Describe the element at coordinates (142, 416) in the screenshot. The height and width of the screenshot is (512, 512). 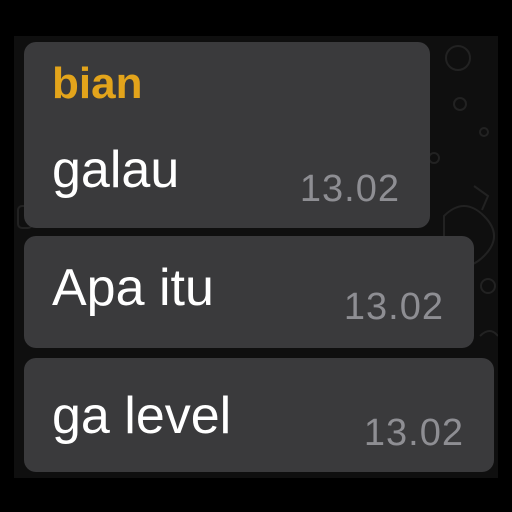
I see `message-text: ga level` at that location.